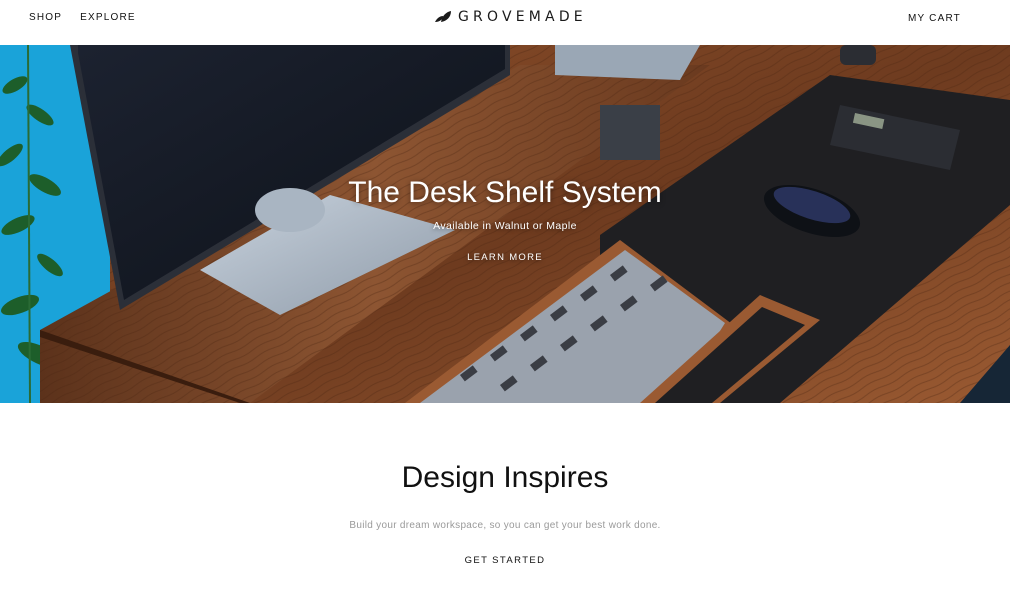 The image size is (1010, 592). I want to click on brand-logo: GROVEMADE, so click(511, 17).